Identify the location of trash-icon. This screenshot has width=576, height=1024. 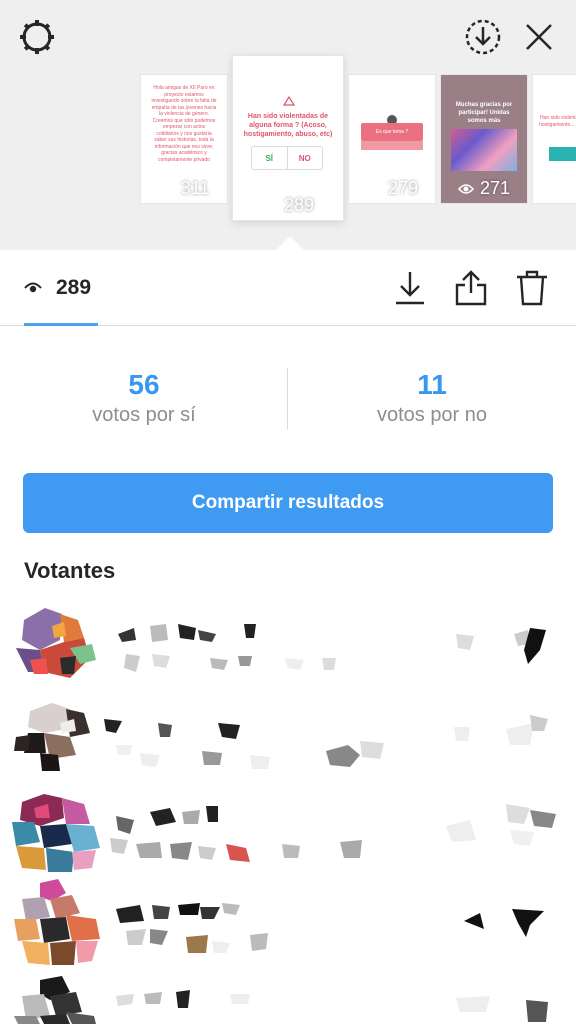
(532, 288).